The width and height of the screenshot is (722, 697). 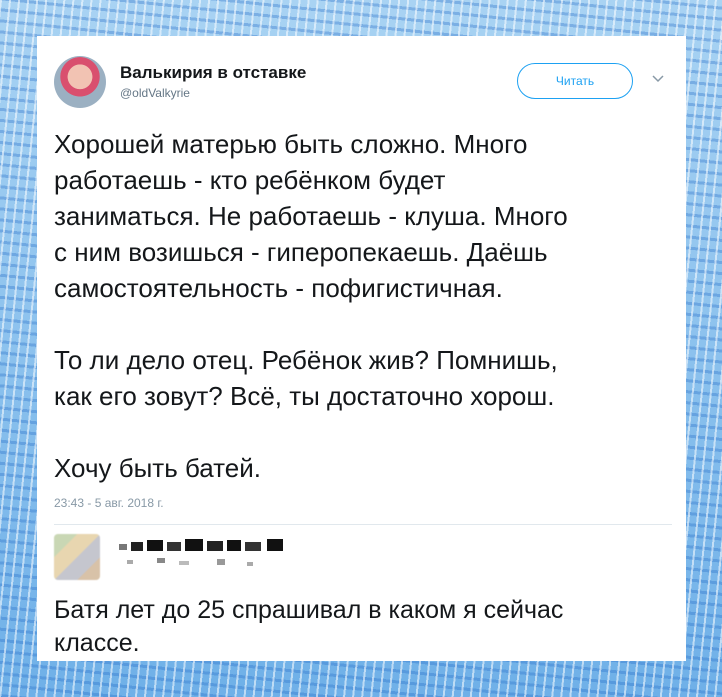 I want to click on author-display-name: Валькирия в отставке, so click(x=213, y=73).